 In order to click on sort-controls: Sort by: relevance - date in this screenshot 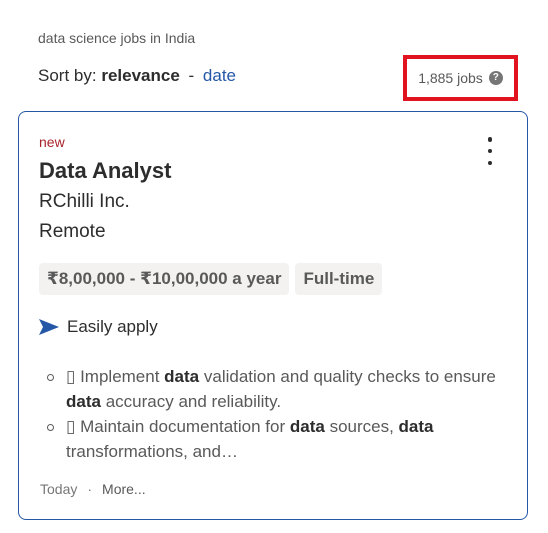, I will do `click(137, 76)`.